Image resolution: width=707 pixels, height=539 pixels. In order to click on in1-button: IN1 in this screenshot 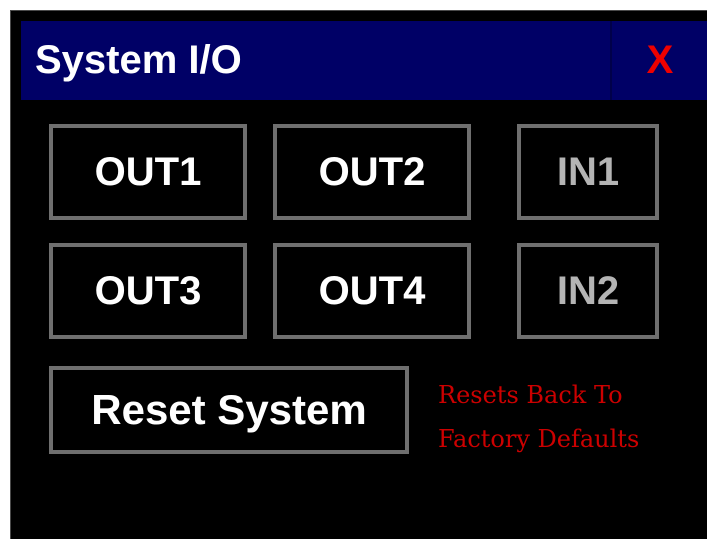, I will do `click(588, 172)`.